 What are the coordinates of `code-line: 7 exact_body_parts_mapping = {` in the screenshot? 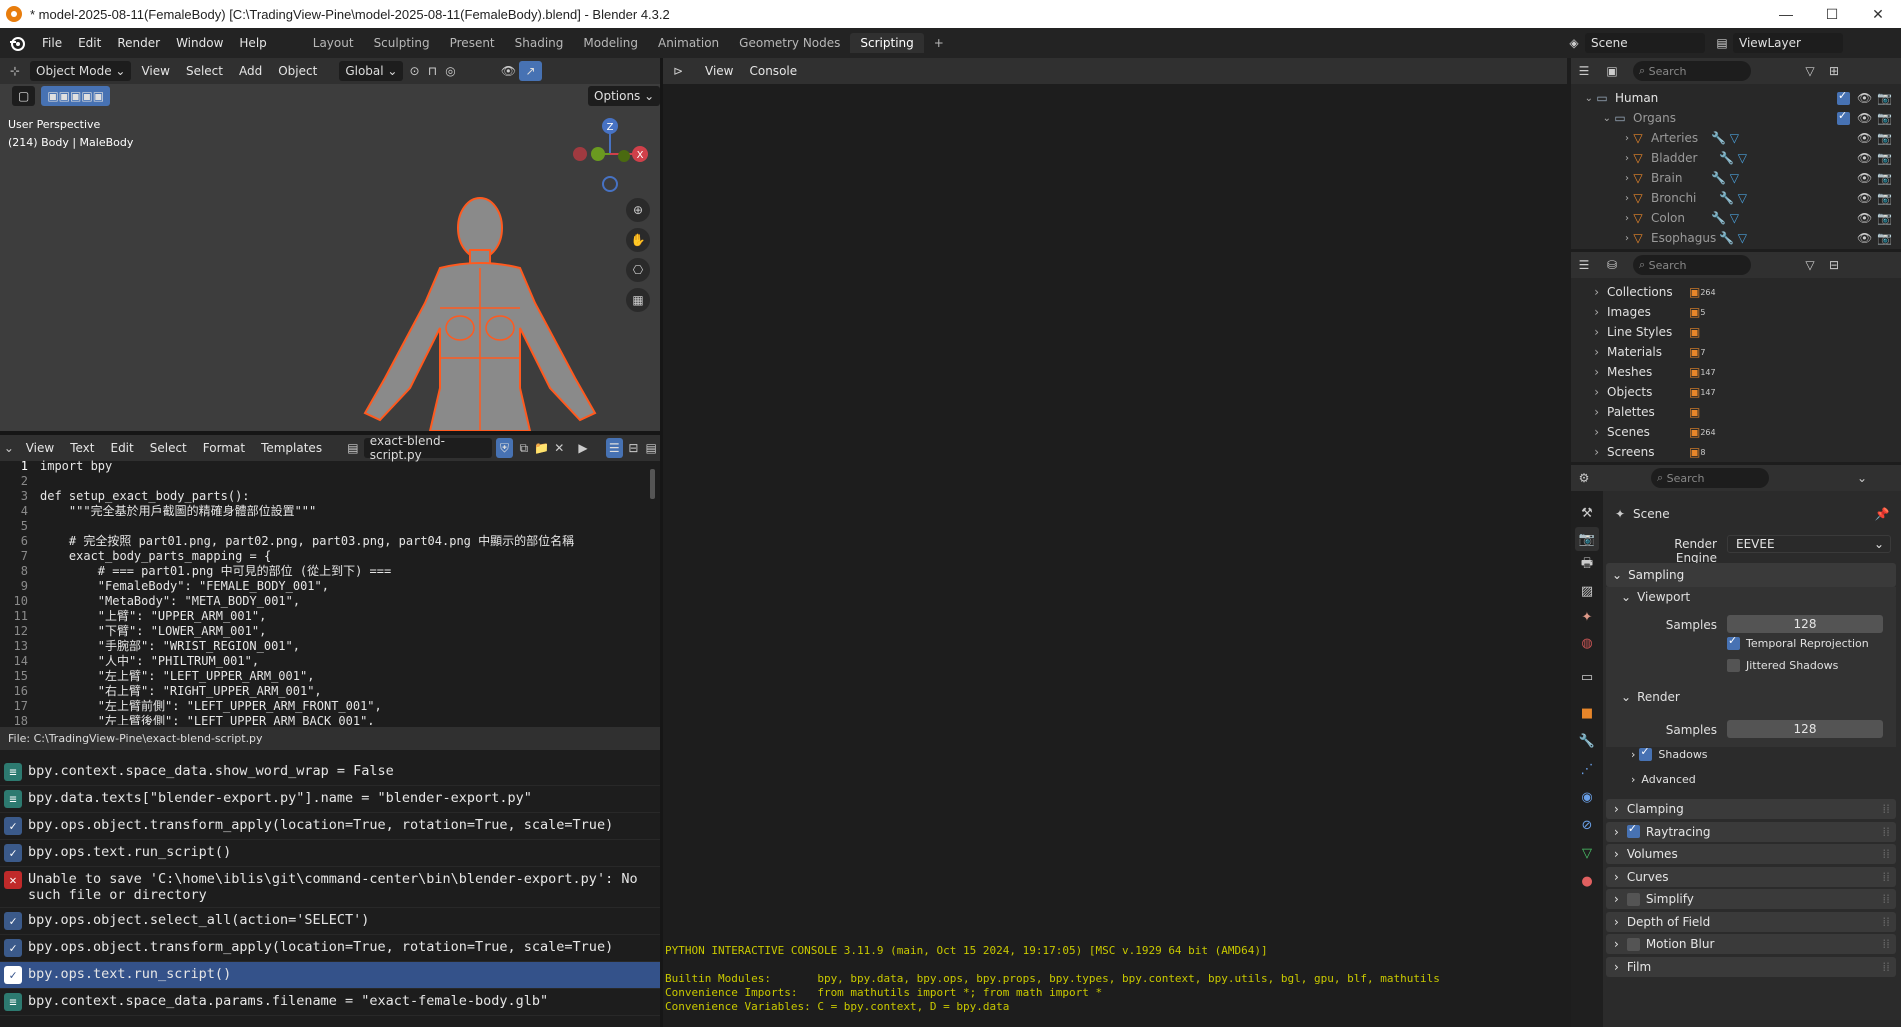 It's located at (325, 556).